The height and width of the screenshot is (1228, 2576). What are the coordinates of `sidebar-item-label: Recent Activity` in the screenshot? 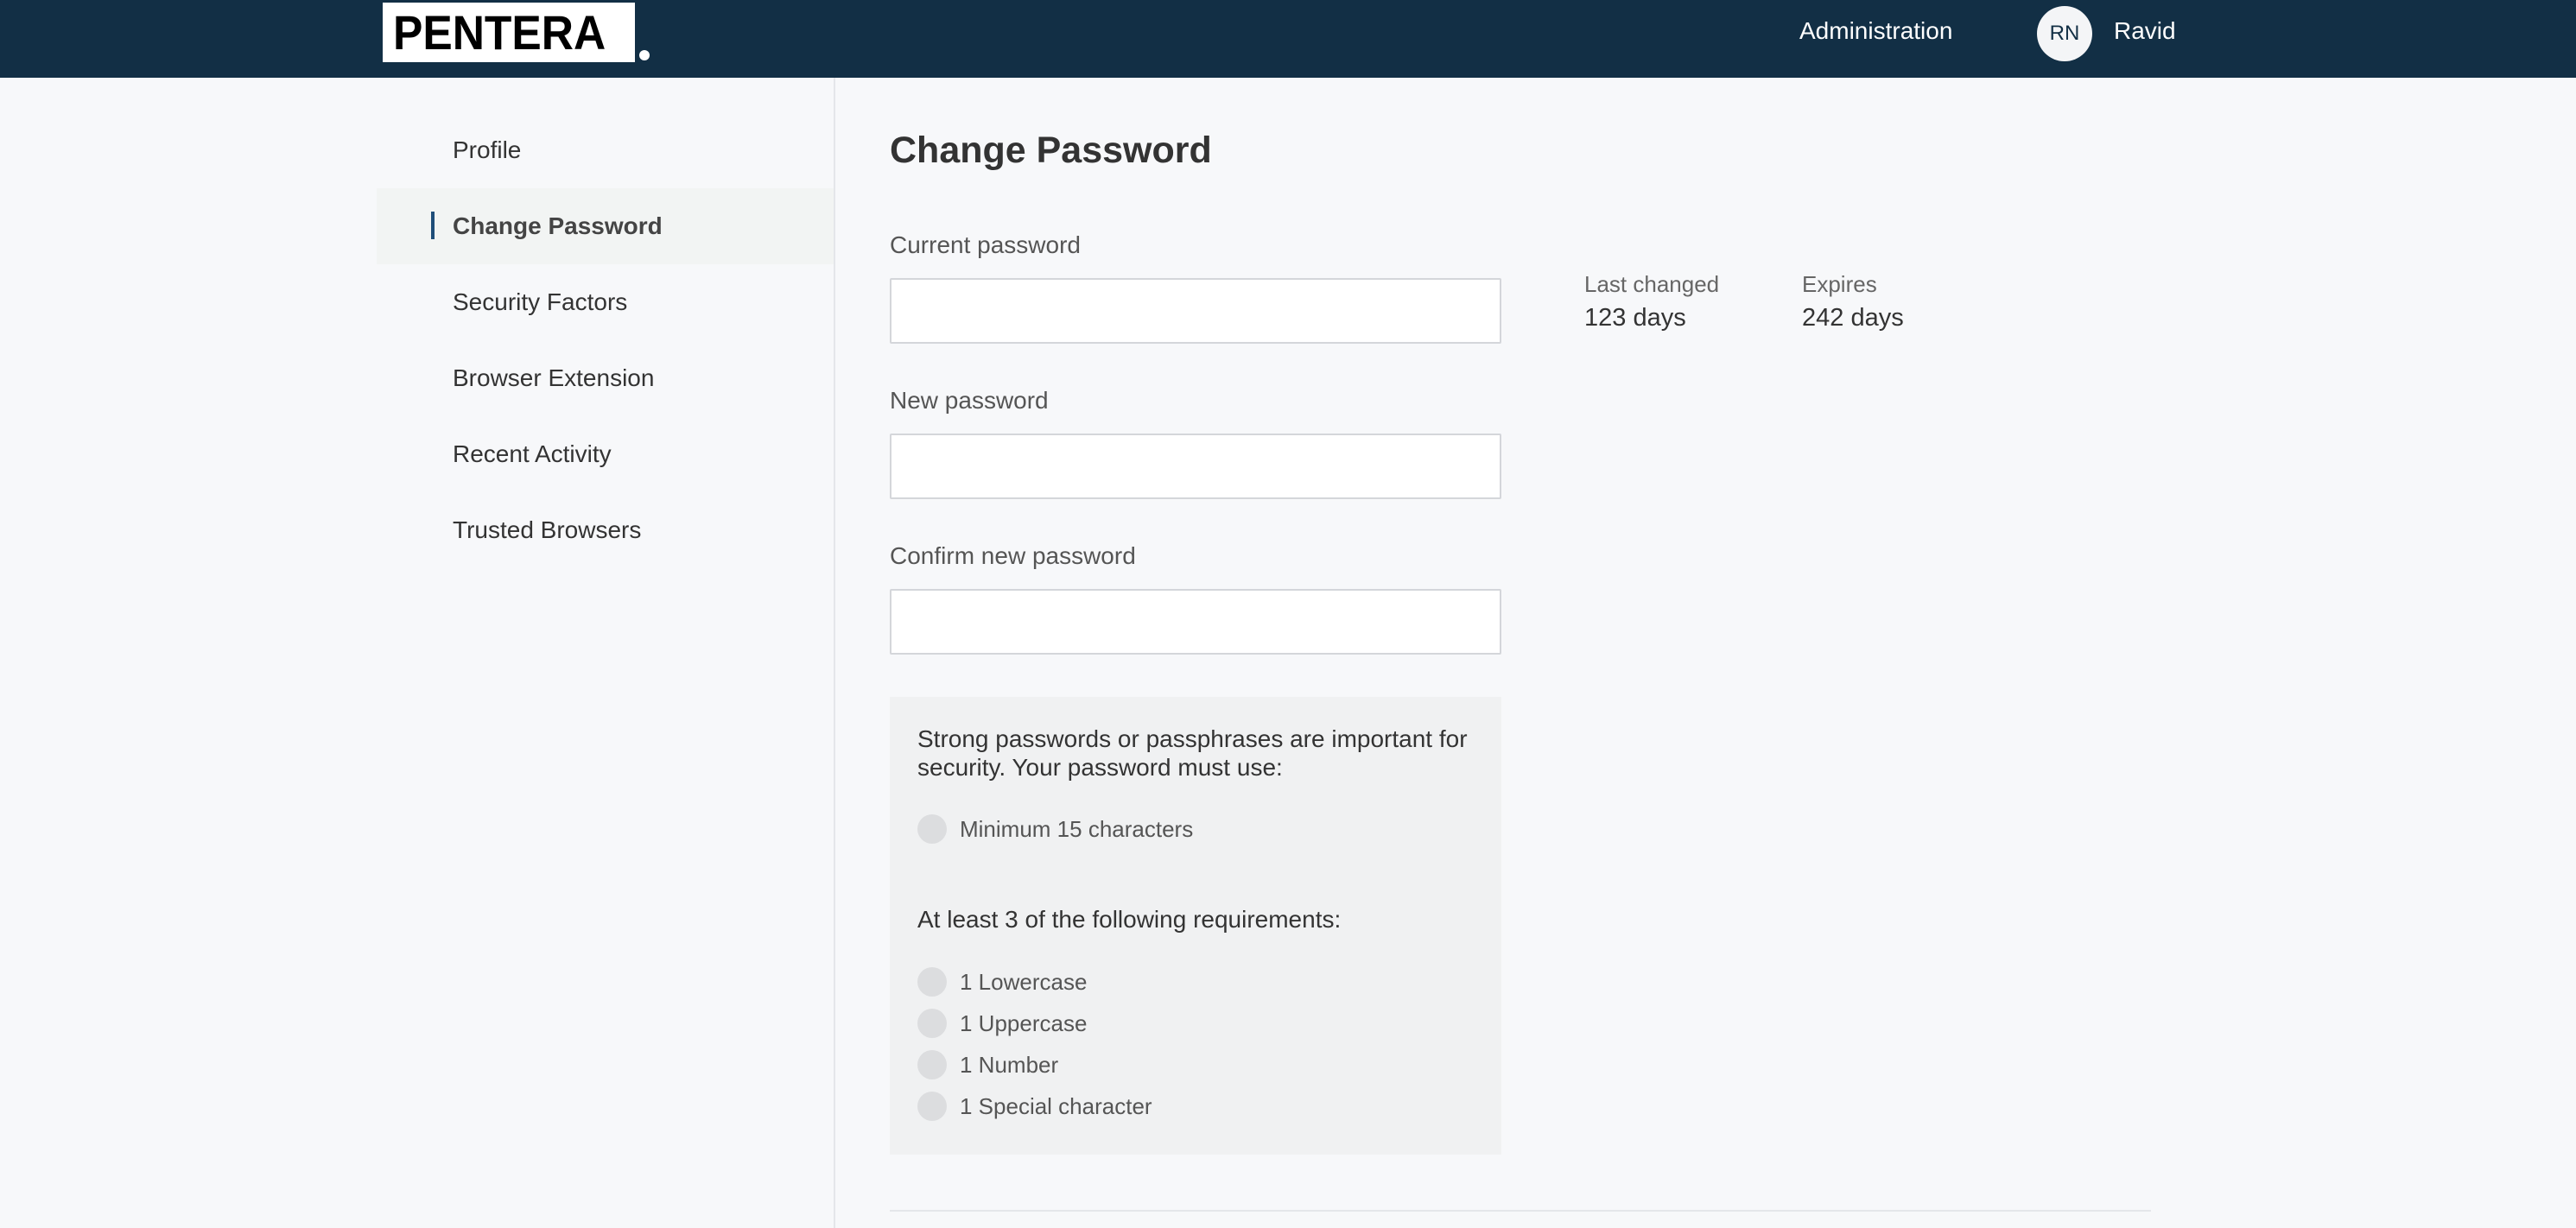 It's located at (532, 454).